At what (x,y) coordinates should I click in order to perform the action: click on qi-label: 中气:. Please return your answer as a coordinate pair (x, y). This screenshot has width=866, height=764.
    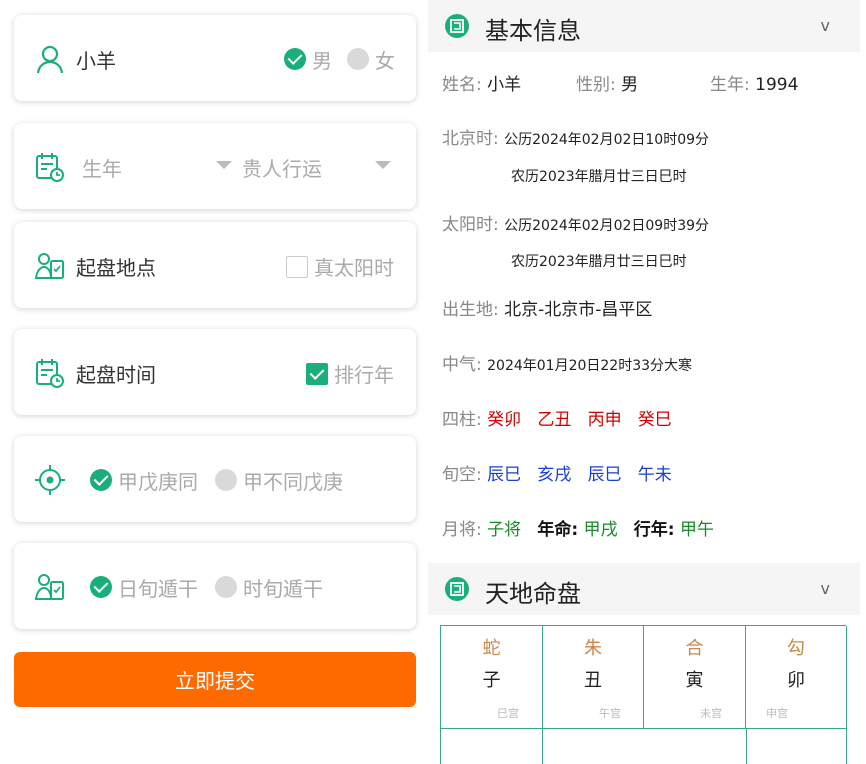
    Looking at the image, I should click on (462, 365).